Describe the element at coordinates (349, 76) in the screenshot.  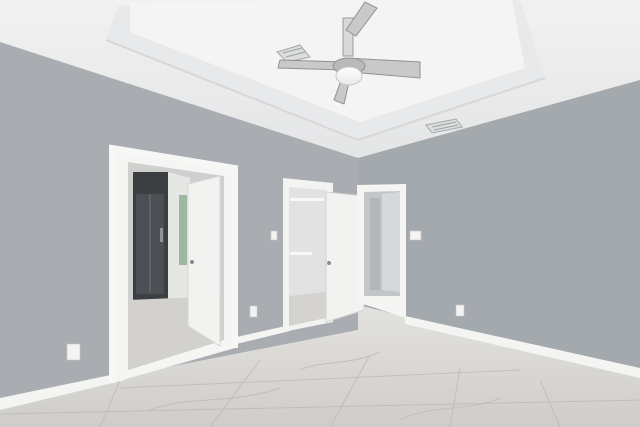
I see `fan-light` at that location.